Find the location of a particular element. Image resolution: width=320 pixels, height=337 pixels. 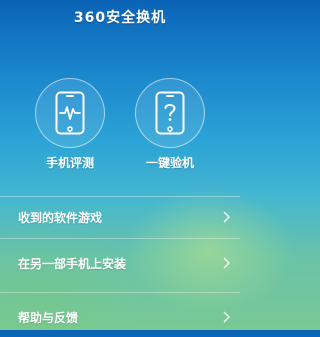

phone-question-icon is located at coordinates (170, 113).